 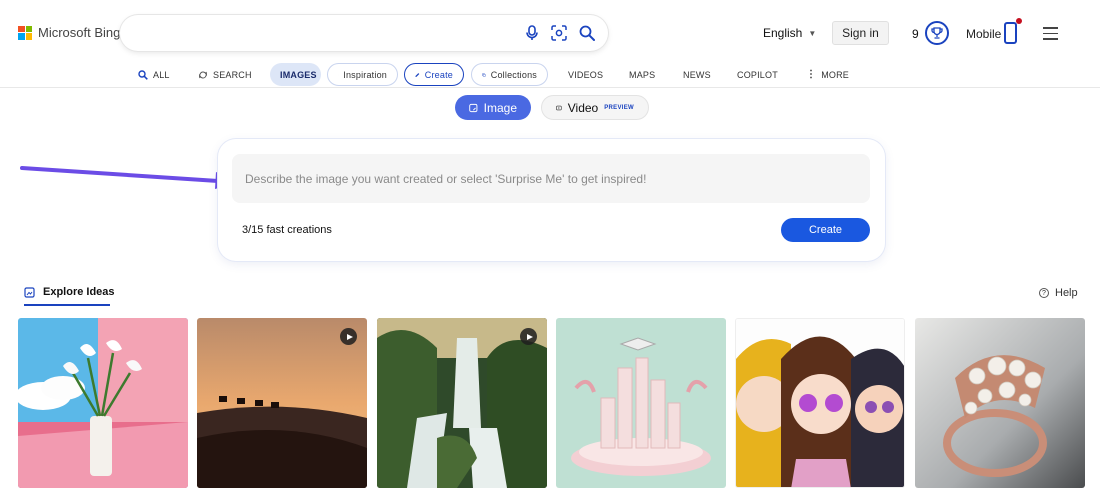 What do you see at coordinates (1066, 293) in the screenshot?
I see `help-label: Help` at bounding box center [1066, 293].